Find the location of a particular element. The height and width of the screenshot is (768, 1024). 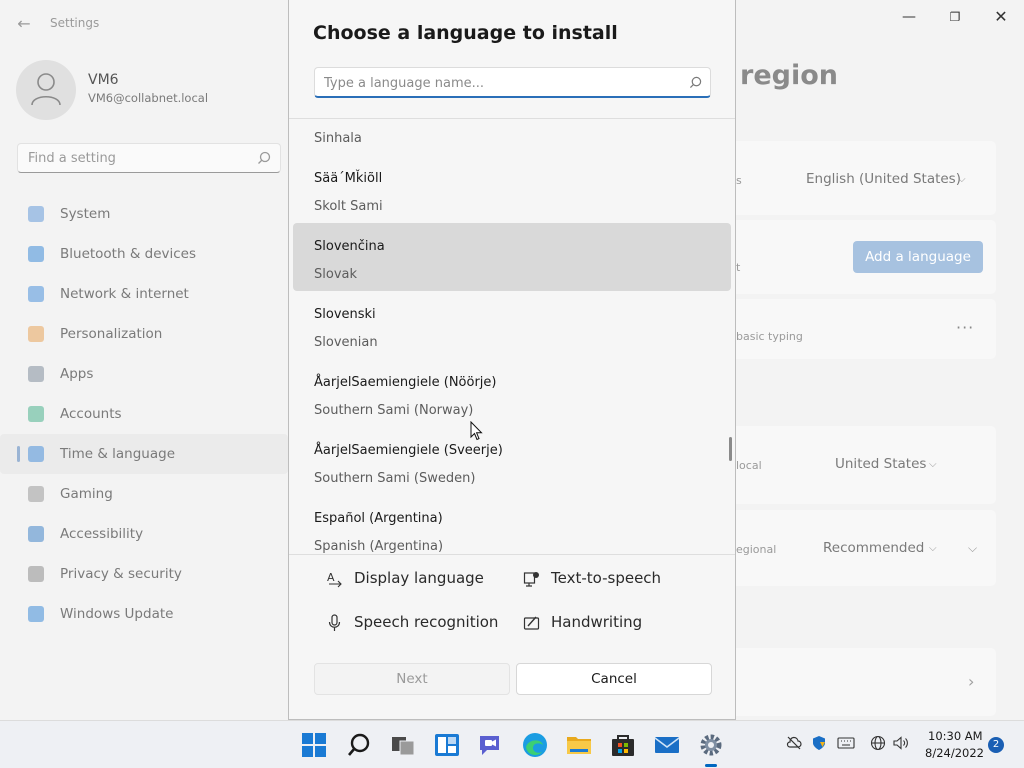

apps-icon is located at coordinates (36, 374).